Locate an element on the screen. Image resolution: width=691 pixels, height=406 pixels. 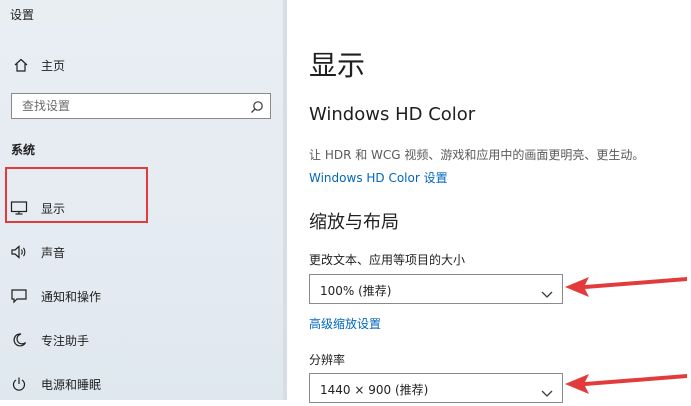
search-box is located at coordinates (141, 106).